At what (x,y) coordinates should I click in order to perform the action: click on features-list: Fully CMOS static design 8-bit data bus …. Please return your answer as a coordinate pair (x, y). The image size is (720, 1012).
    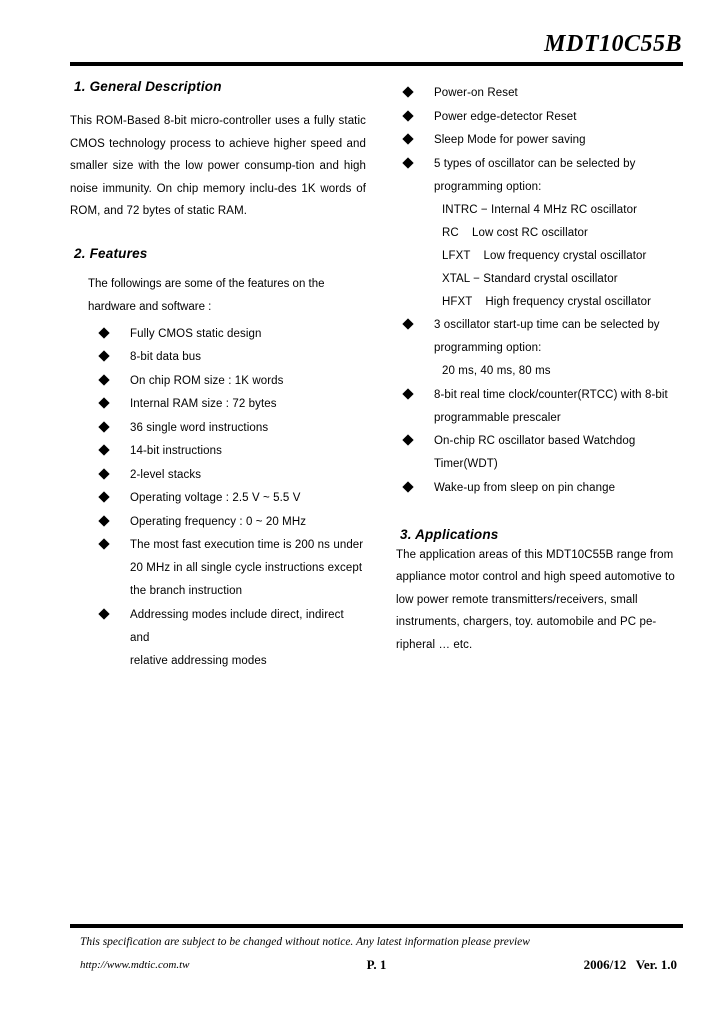
    Looking at the image, I should click on (232, 498).